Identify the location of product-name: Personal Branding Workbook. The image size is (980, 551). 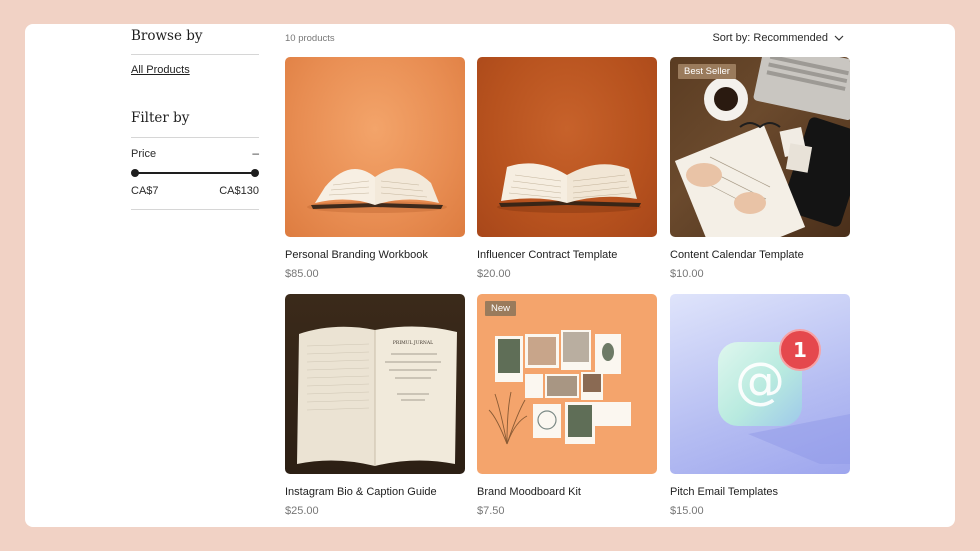
(356, 255).